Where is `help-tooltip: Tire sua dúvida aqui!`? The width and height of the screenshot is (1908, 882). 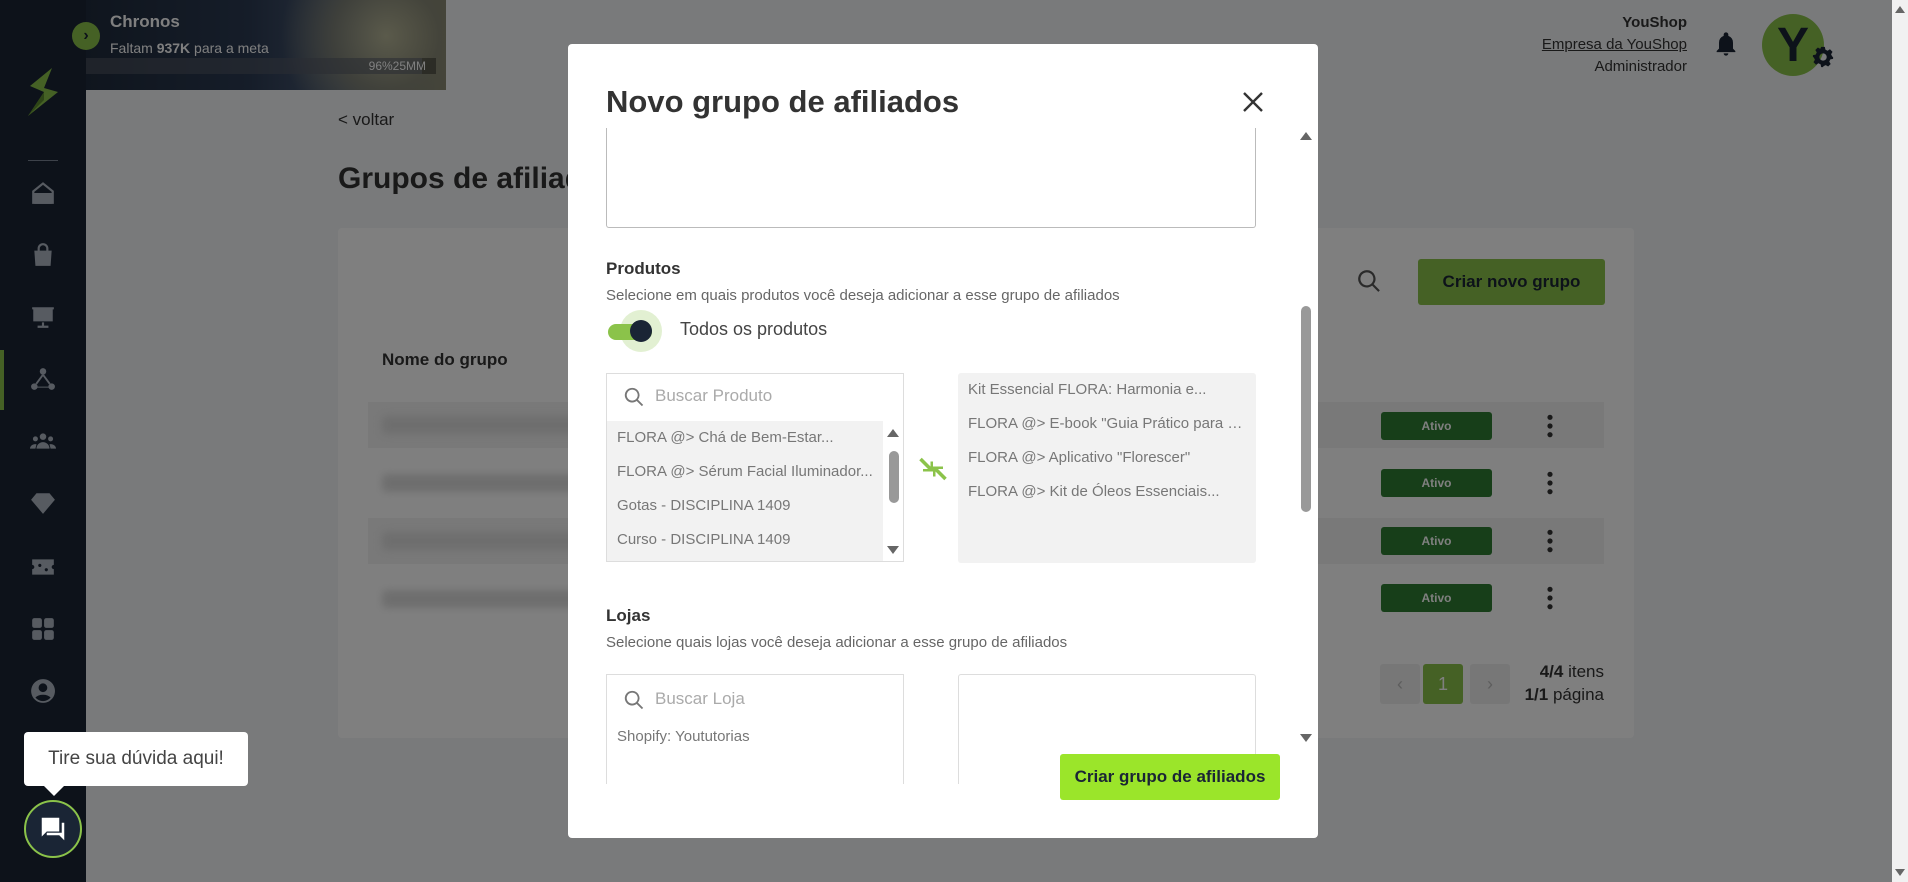 help-tooltip: Tire sua dúvida aqui! is located at coordinates (136, 764).